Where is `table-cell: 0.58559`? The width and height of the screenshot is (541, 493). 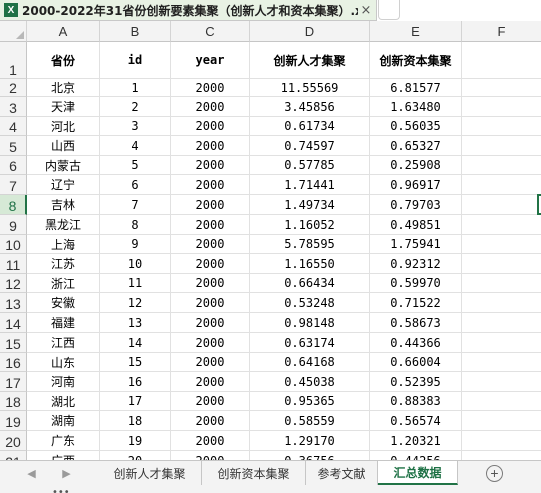
table-cell: 0.58559 is located at coordinates (310, 421).